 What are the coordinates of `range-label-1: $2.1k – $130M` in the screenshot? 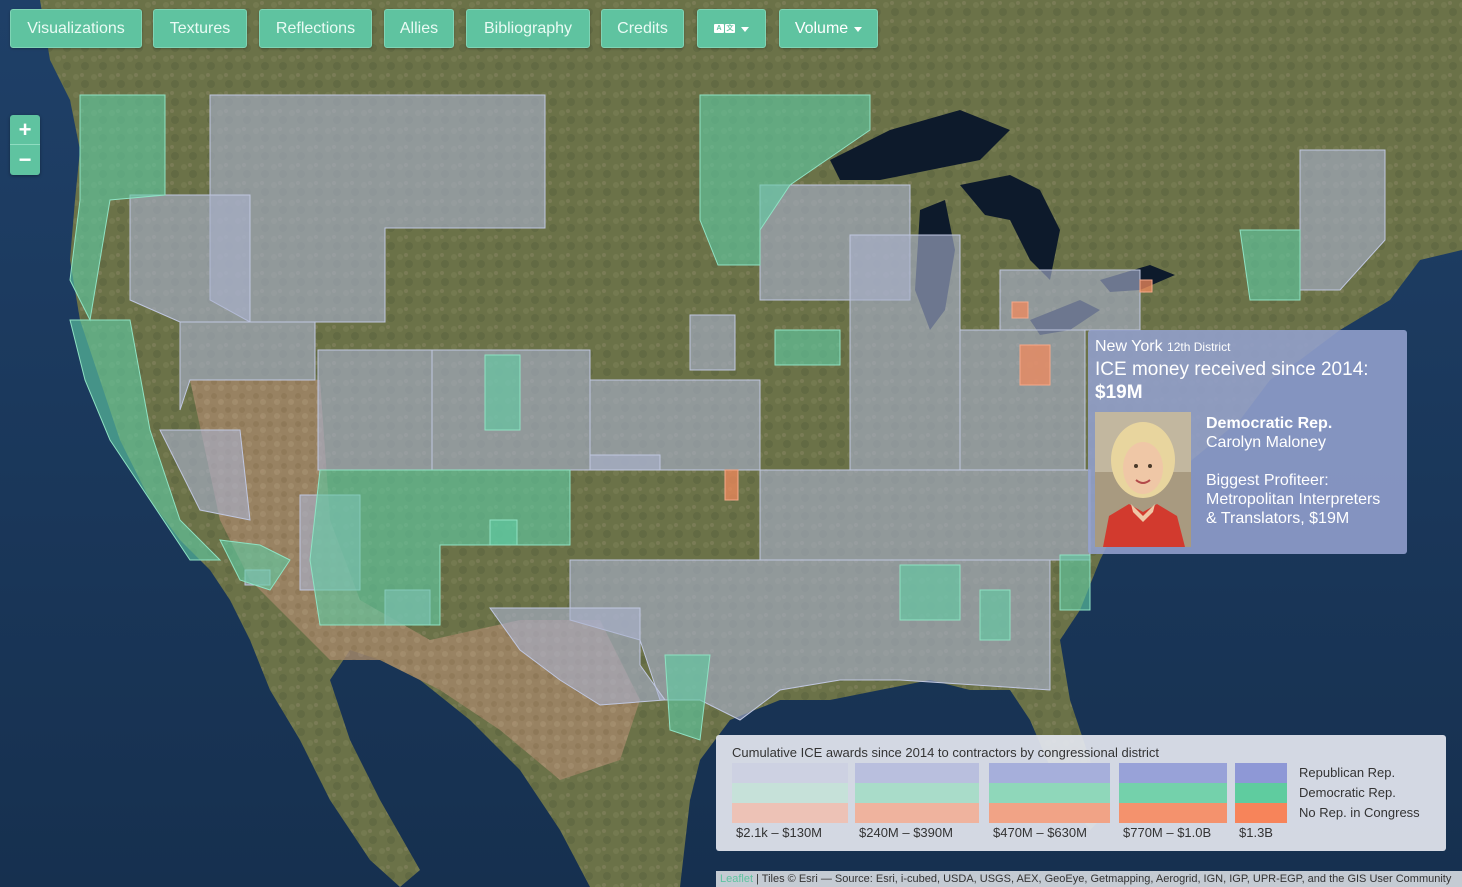 It's located at (779, 832).